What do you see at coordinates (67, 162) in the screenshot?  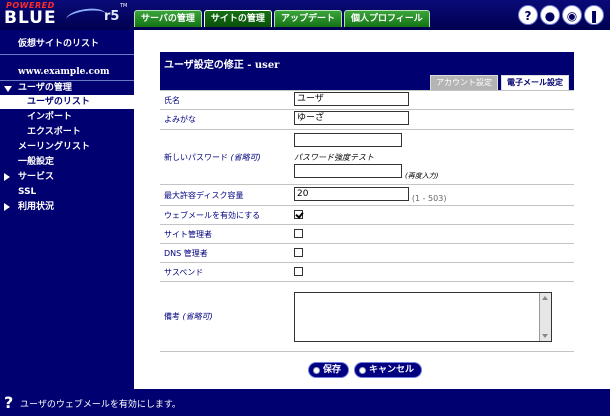 I see `sidebar-item-general: 一般設定` at bounding box center [67, 162].